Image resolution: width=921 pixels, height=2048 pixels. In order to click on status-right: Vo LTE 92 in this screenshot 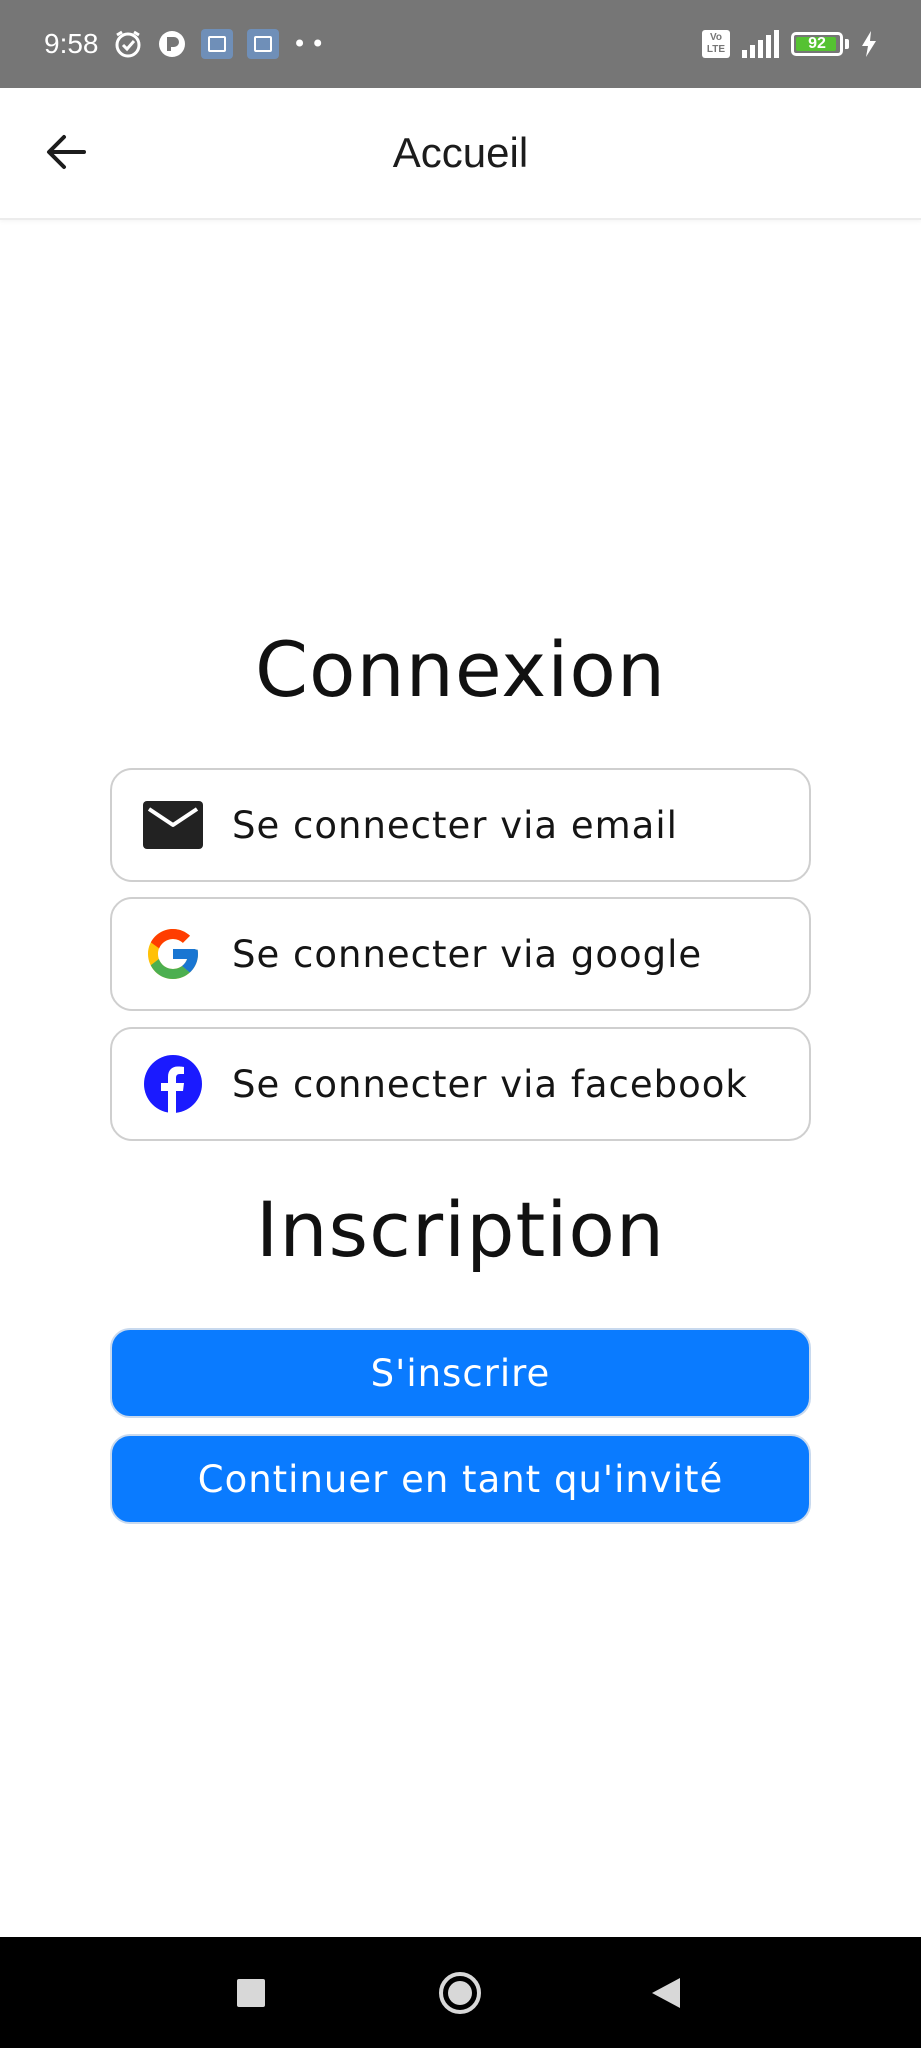, I will do `click(789, 44)`.